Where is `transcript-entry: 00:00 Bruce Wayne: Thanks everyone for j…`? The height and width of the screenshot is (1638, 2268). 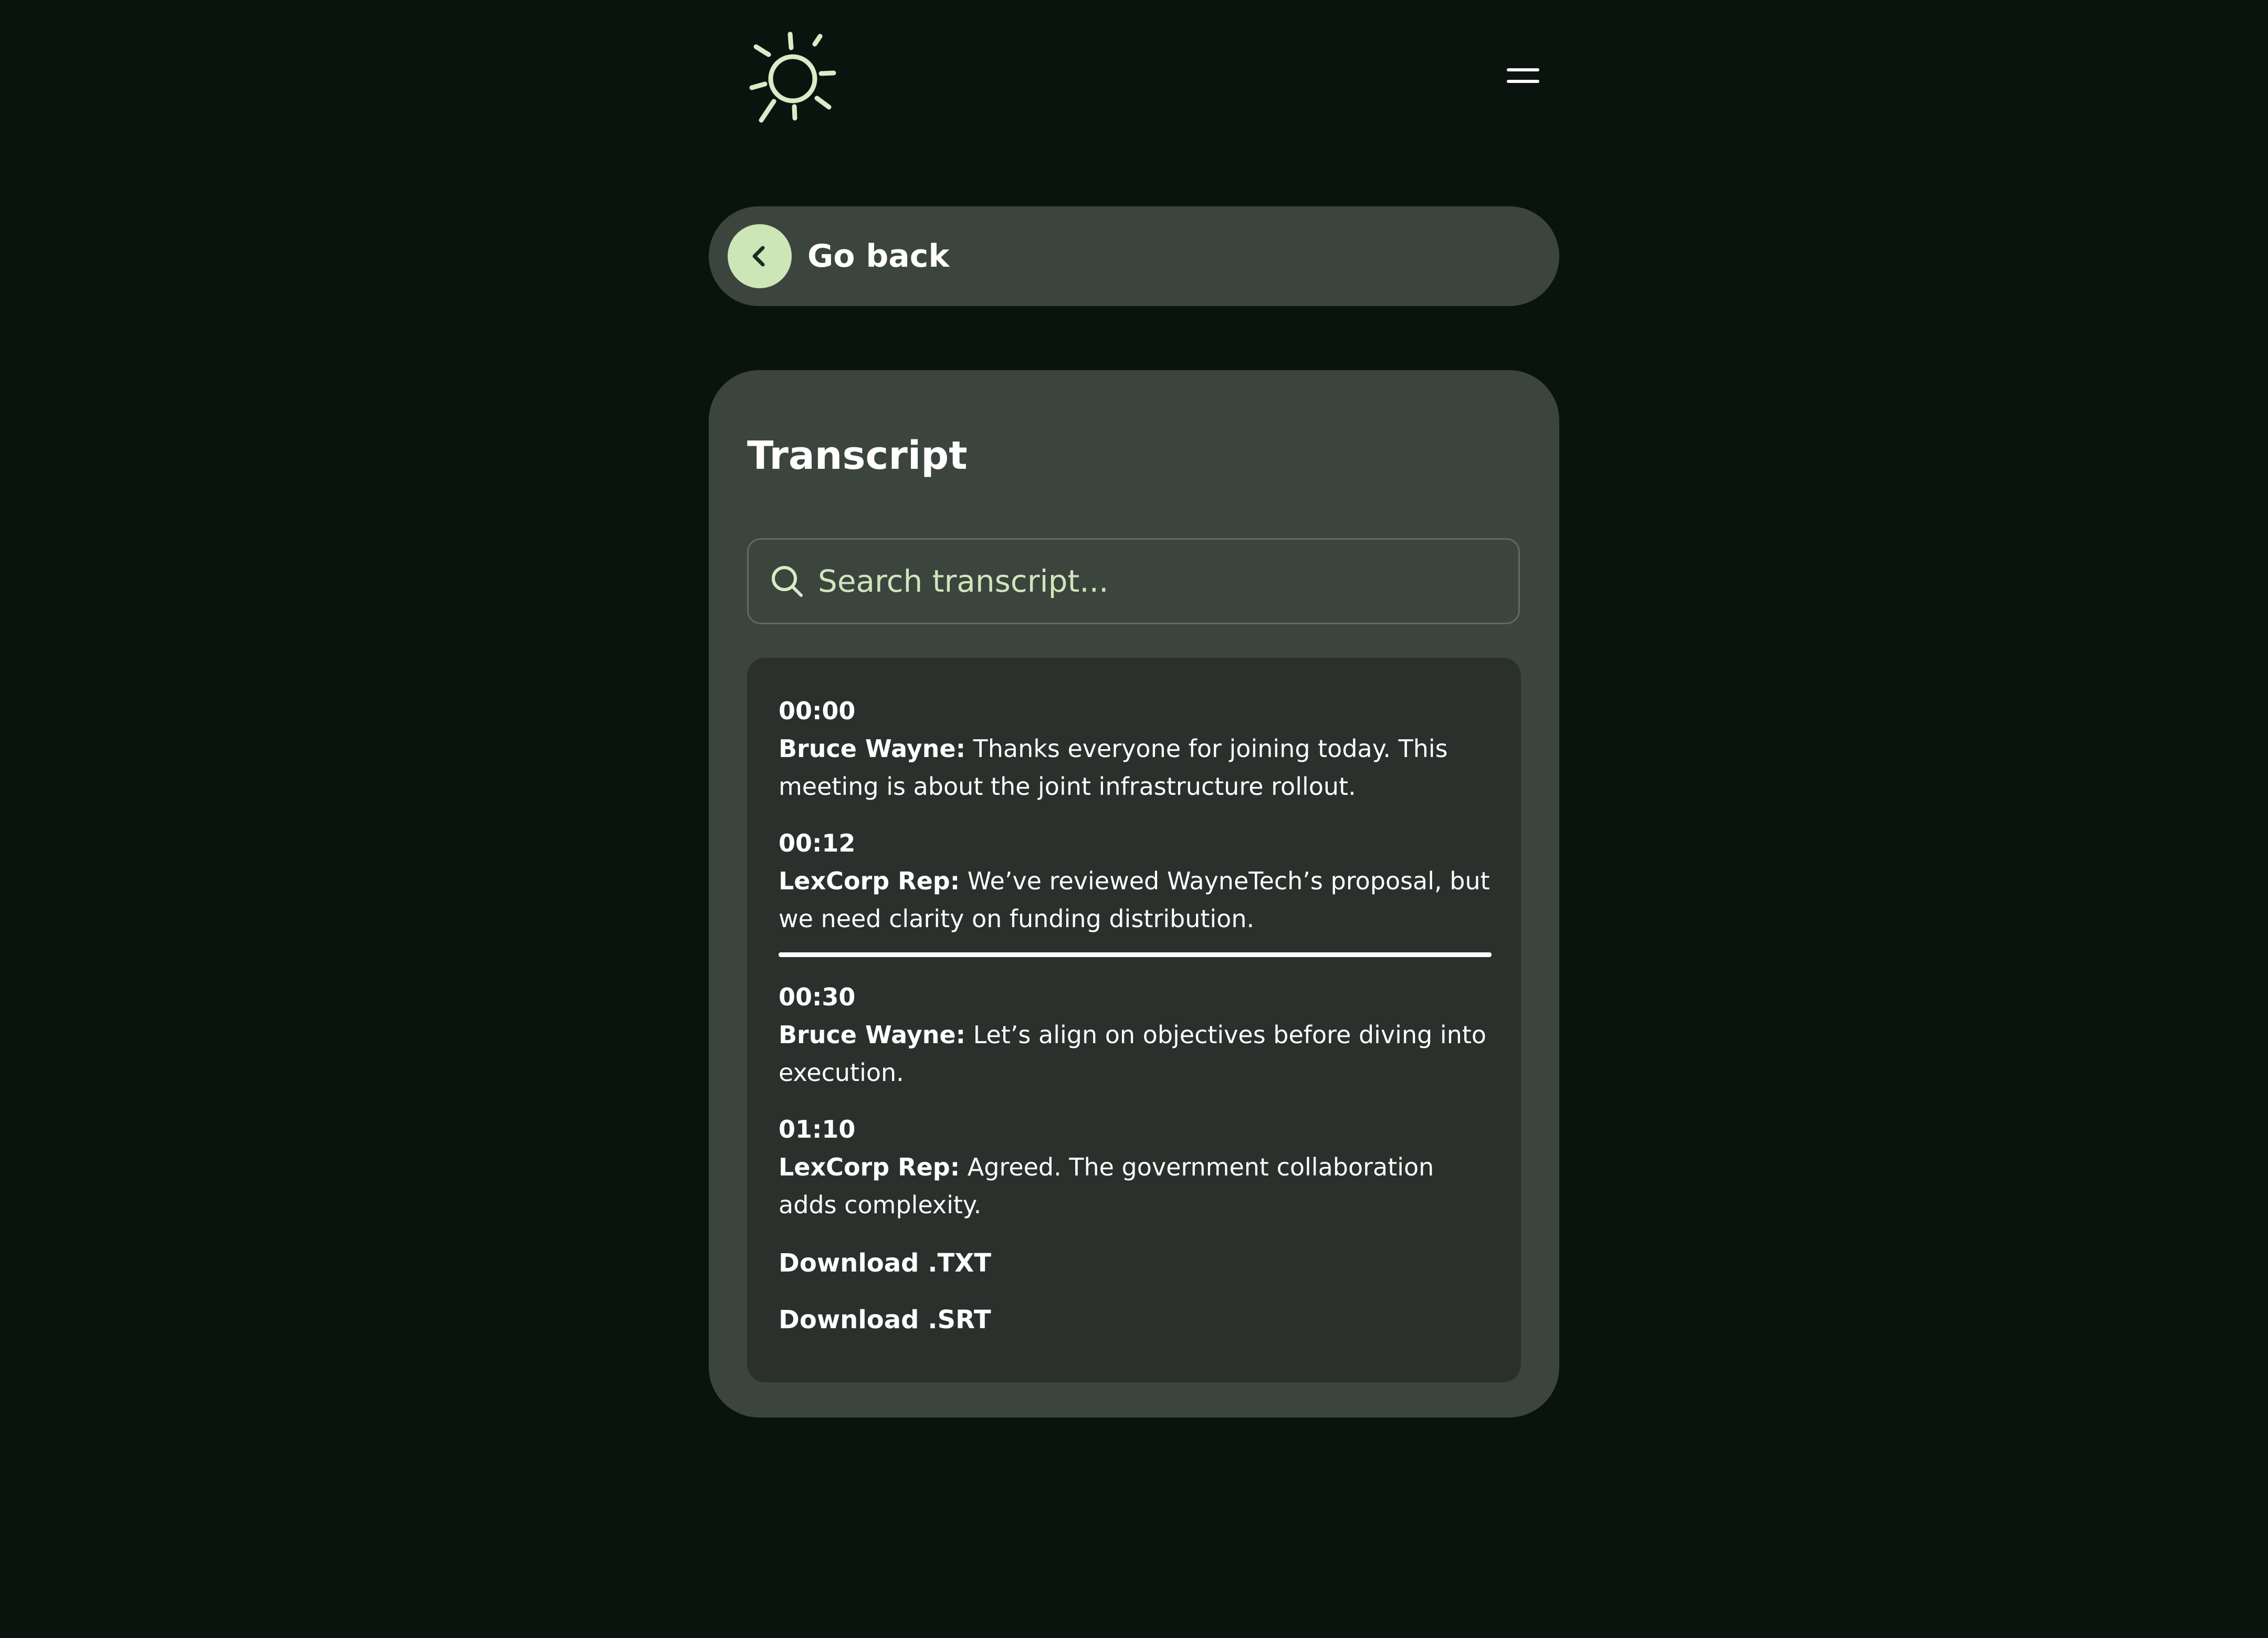
transcript-entry: 00:00 Bruce Wayne: Thanks everyone for j… is located at coordinates (1136, 748).